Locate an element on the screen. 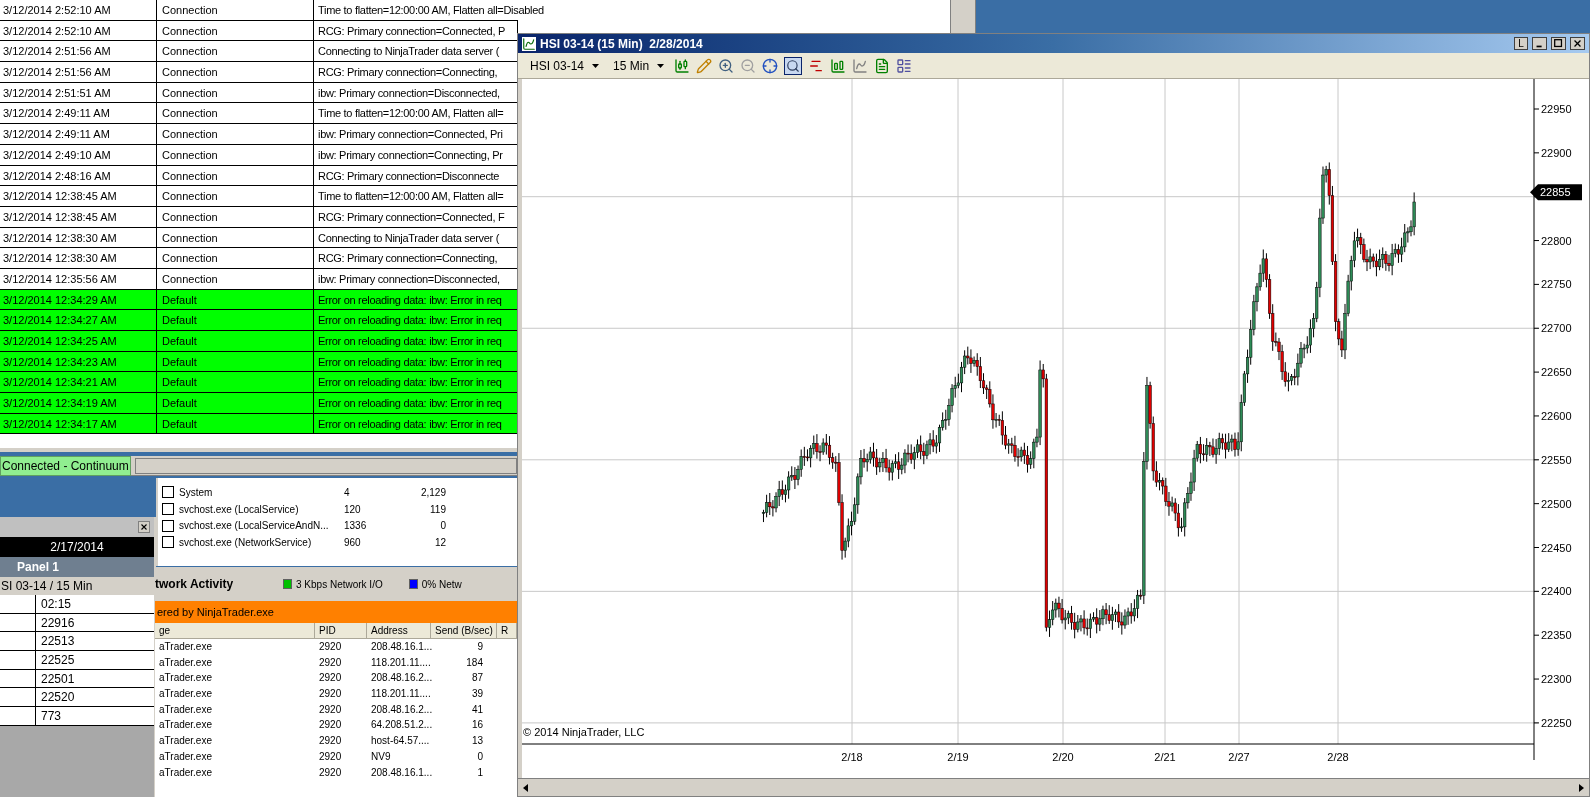 This screenshot has height=797, width=1590. log-row: 3/12/2014 12:34:27 AM Default Error on reloading data: ibw: Error in req is located at coordinates (258, 320).